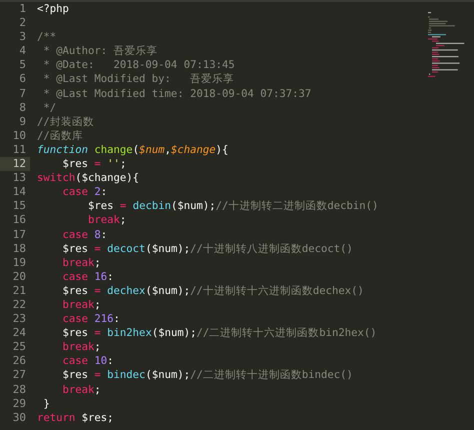 The width and height of the screenshot is (474, 430). I want to click on code-line: case 216:, so click(91, 319).